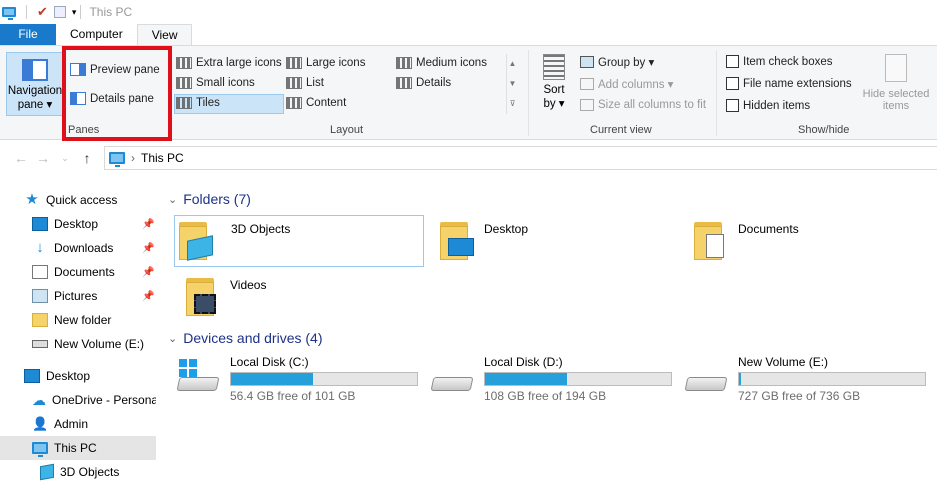 The width and height of the screenshot is (937, 491). I want to click on sidebar-item-desktop-root: Desktop, so click(78, 376).